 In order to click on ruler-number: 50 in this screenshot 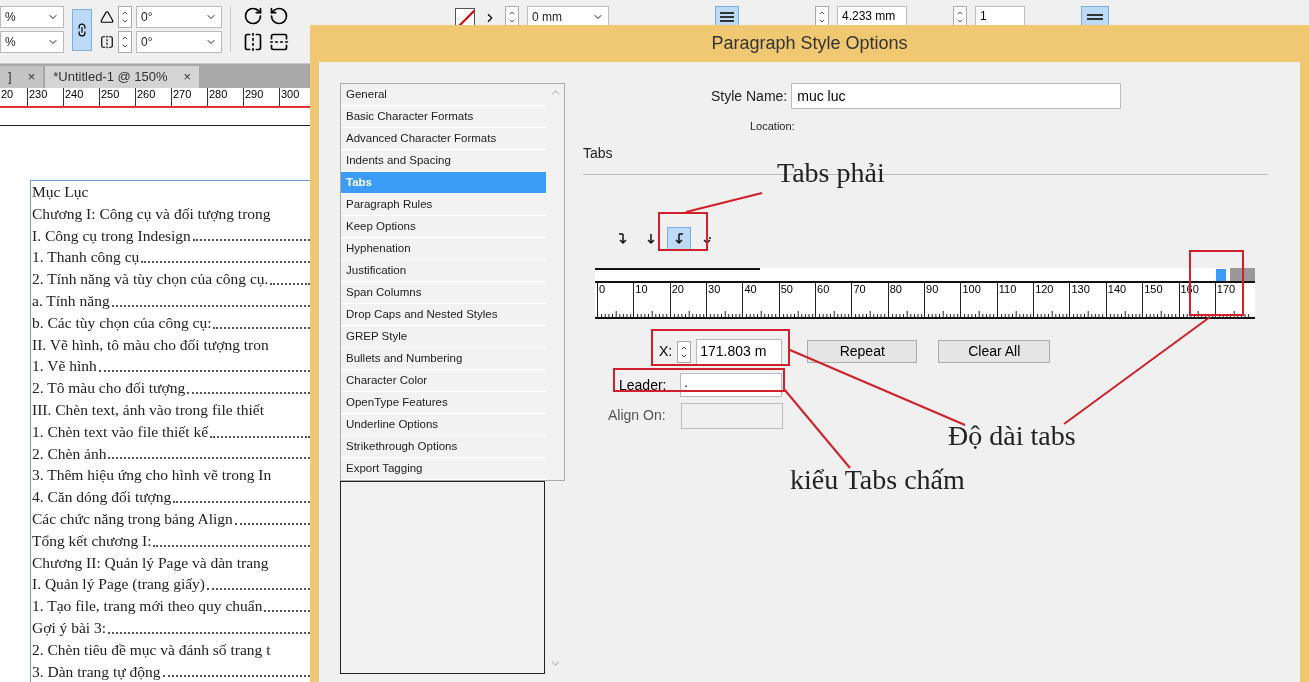, I will do `click(786, 288)`.